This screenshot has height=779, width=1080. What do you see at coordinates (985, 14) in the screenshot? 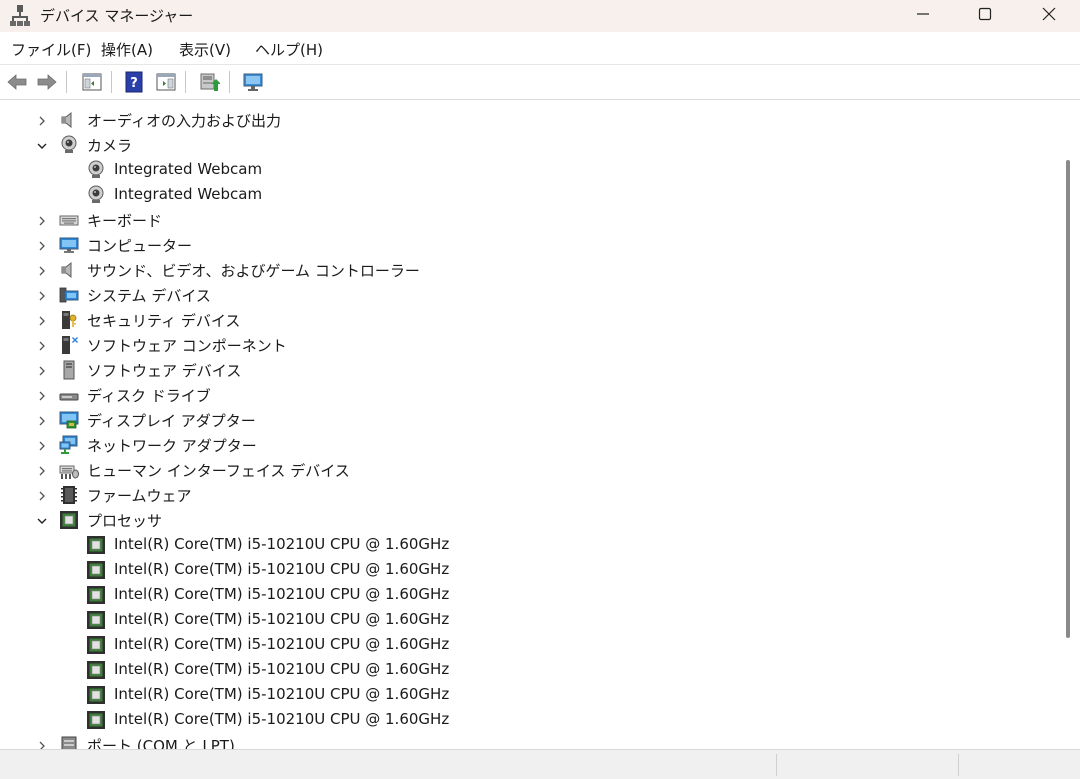
I see `maximize-button` at bounding box center [985, 14].